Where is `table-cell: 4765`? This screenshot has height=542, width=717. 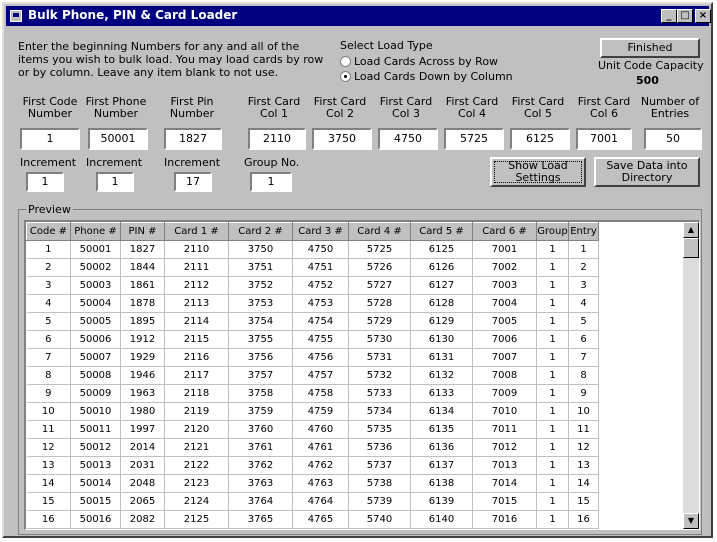 table-cell: 4765 is located at coordinates (320, 519).